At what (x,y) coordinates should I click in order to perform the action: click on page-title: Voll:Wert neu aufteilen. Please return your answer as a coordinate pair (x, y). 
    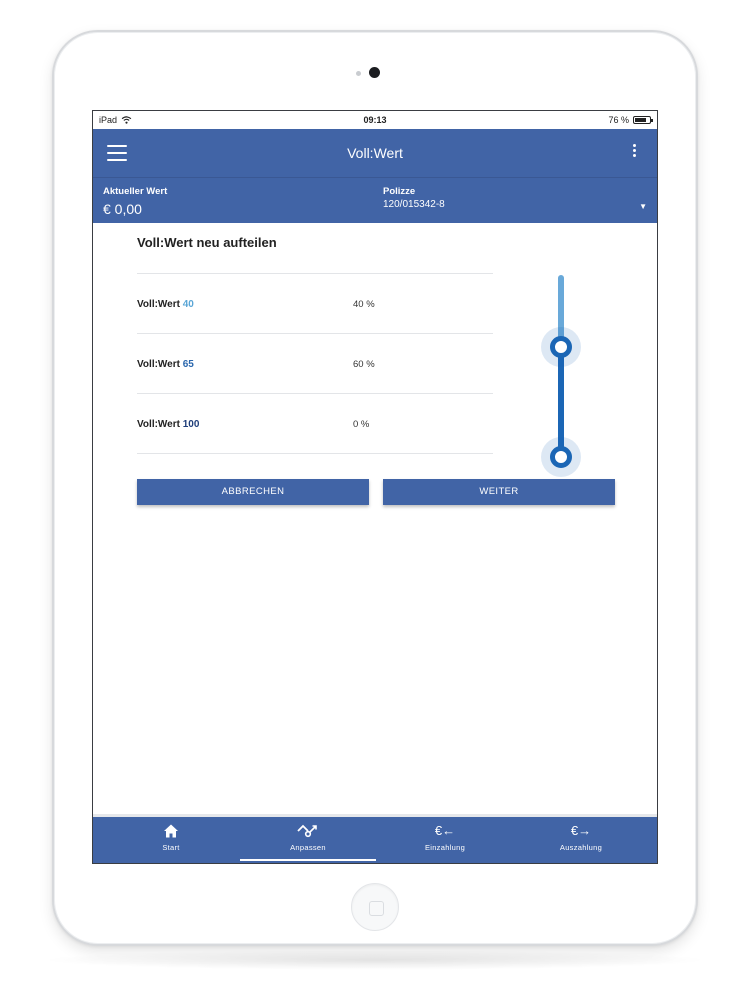
    Looking at the image, I should click on (207, 242).